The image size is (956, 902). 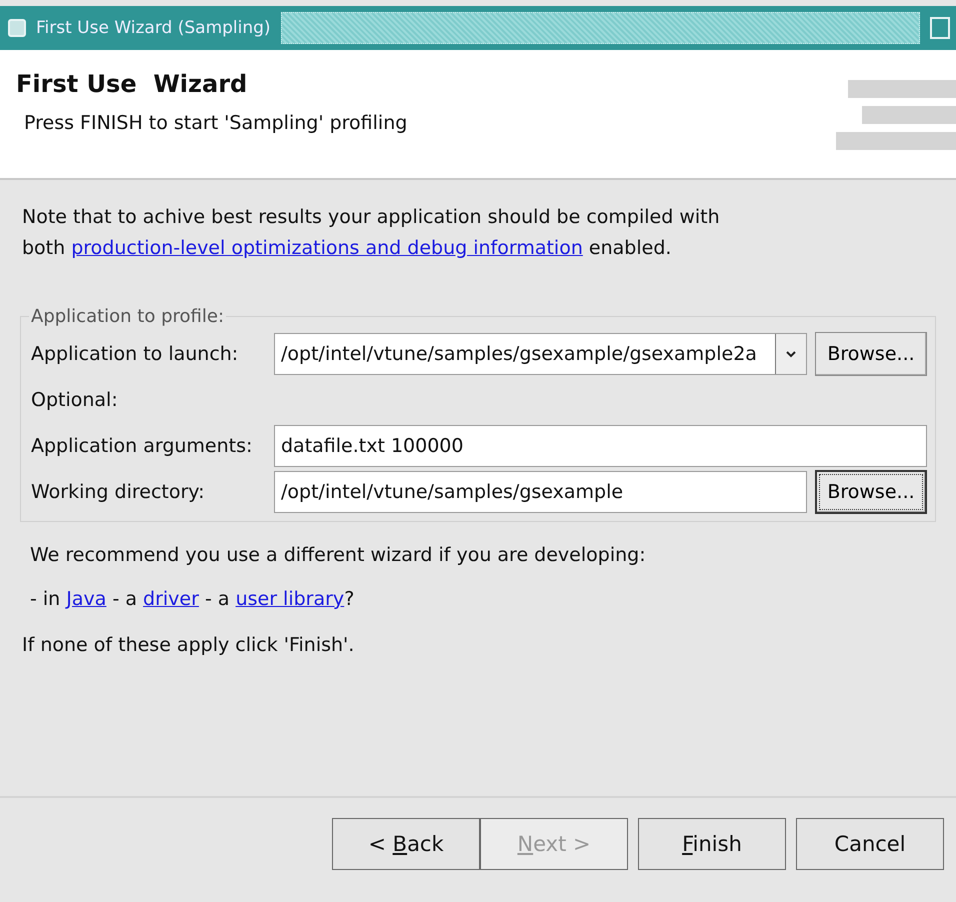 I want to click on maximize-icon, so click(x=940, y=28).